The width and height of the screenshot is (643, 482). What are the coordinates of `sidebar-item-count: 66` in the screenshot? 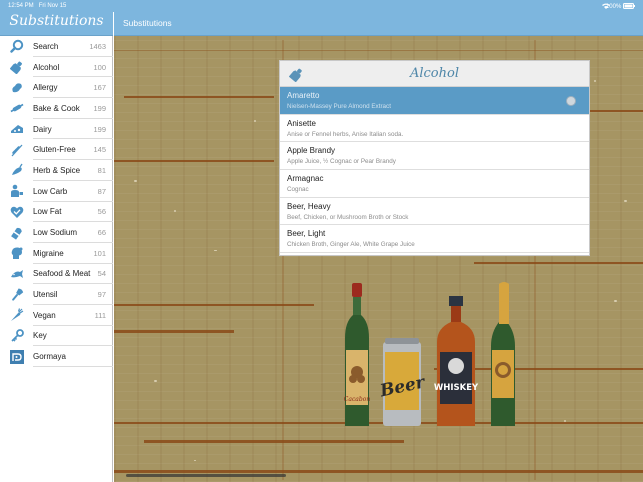 It's located at (101, 233).